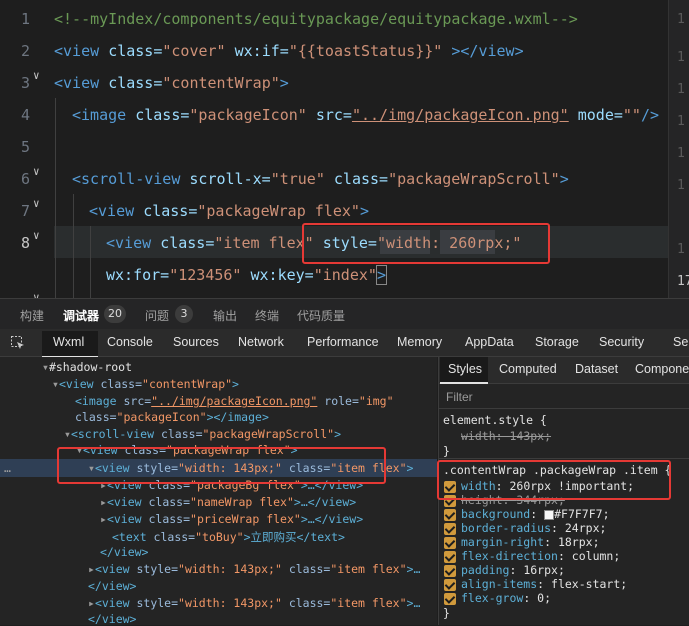  I want to click on tree-node-shadow-root: ▾#shadow-root, so click(87, 367).